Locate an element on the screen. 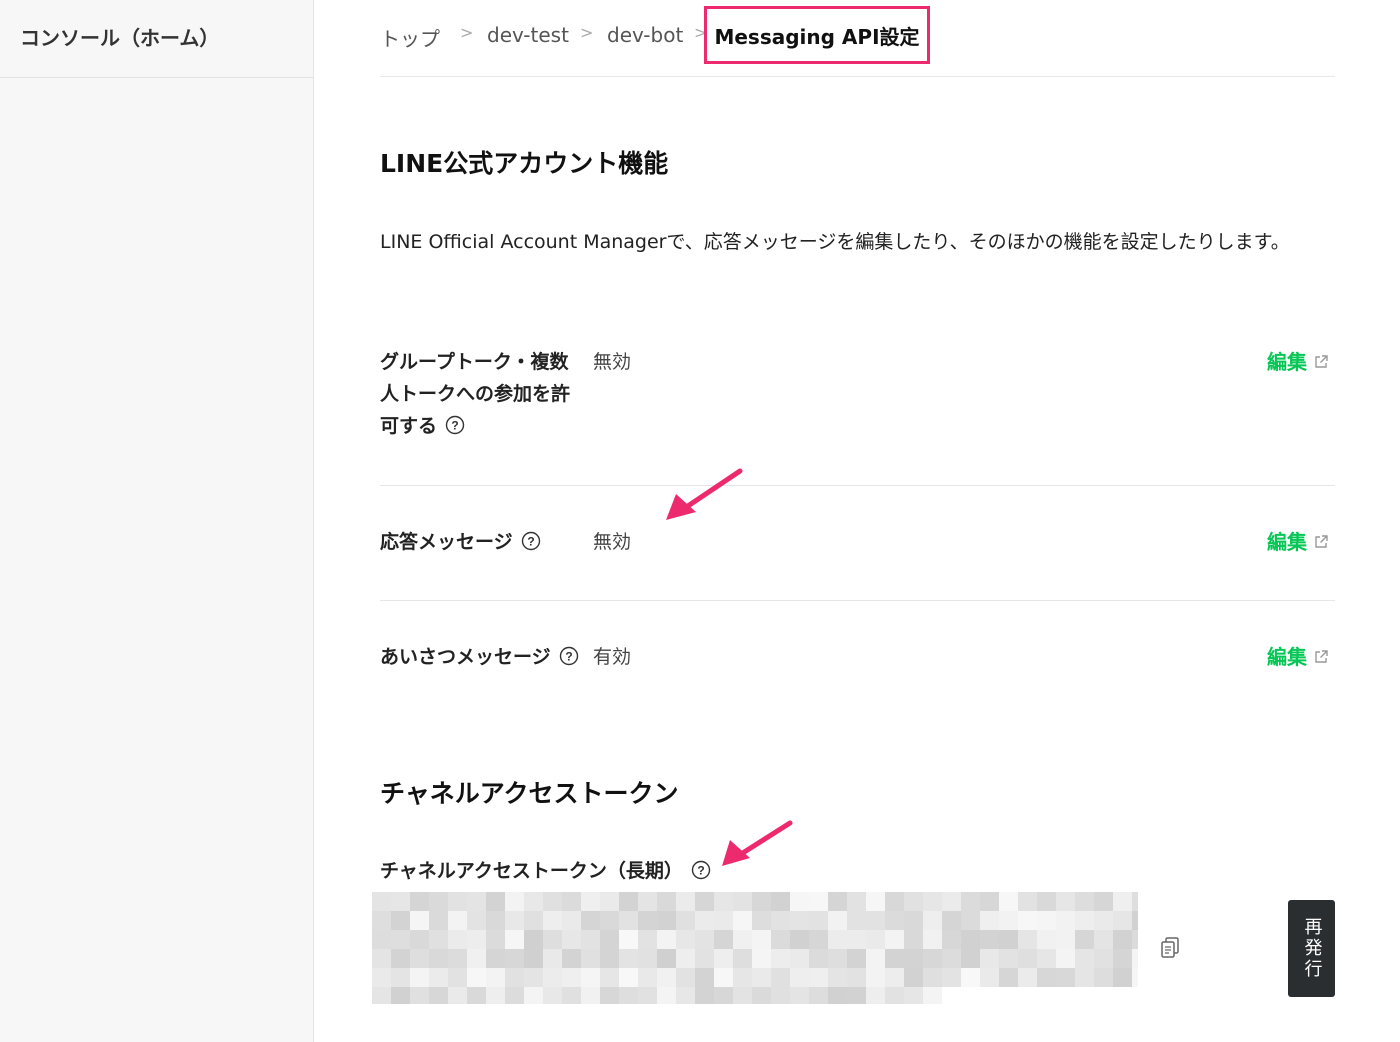 This screenshot has width=1400, height=1042. reissue-button: 再発行 is located at coordinates (1311, 948).